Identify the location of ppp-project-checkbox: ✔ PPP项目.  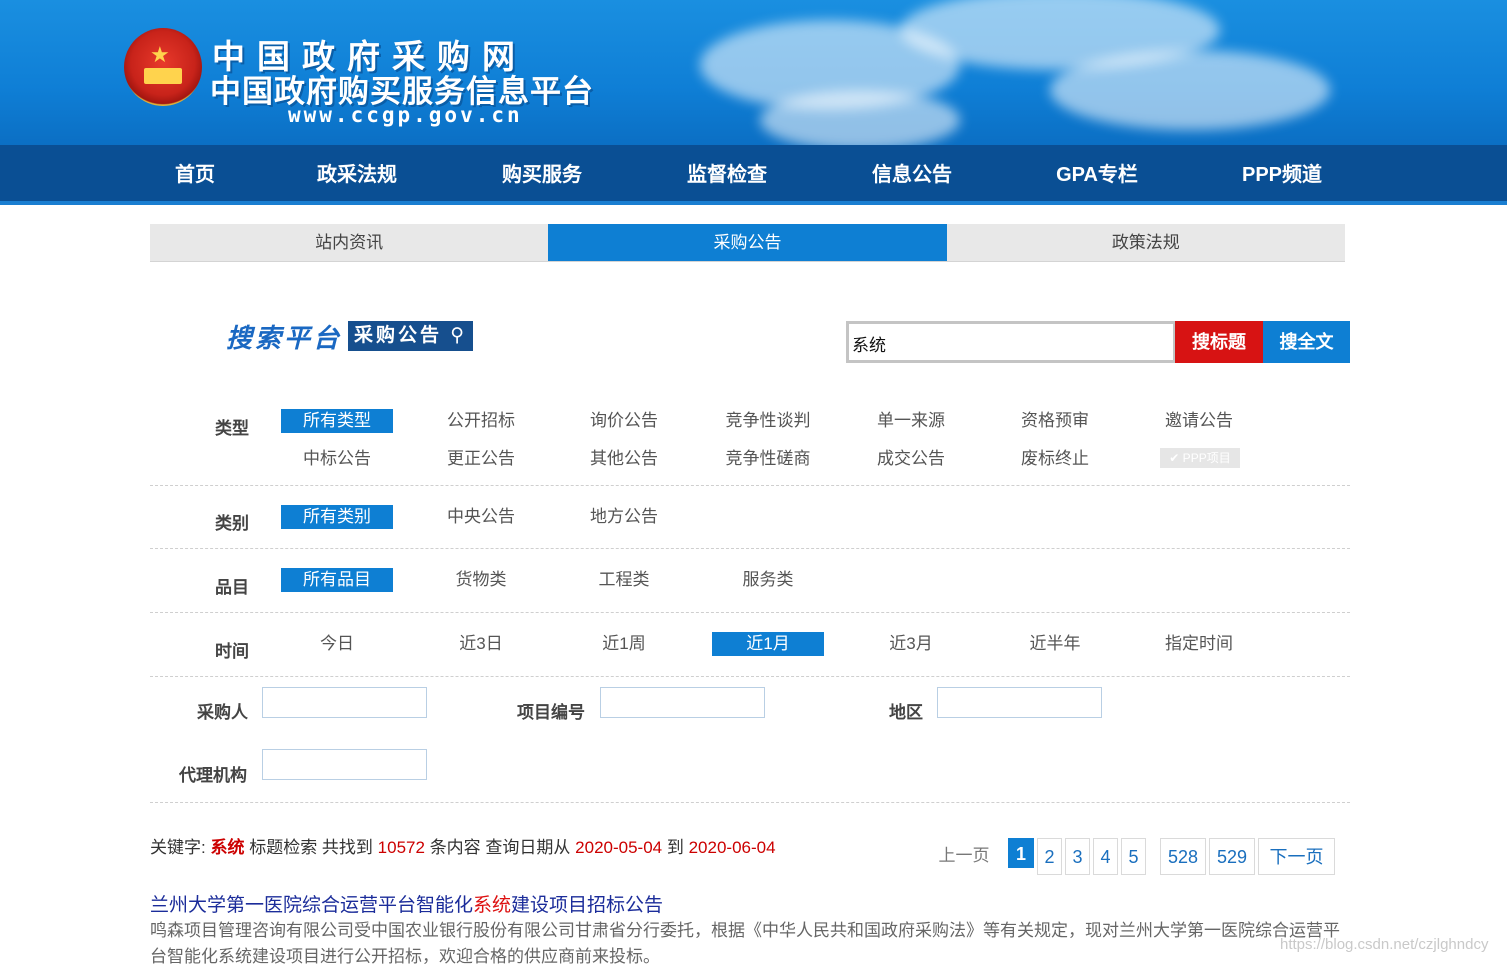
(1200, 458).